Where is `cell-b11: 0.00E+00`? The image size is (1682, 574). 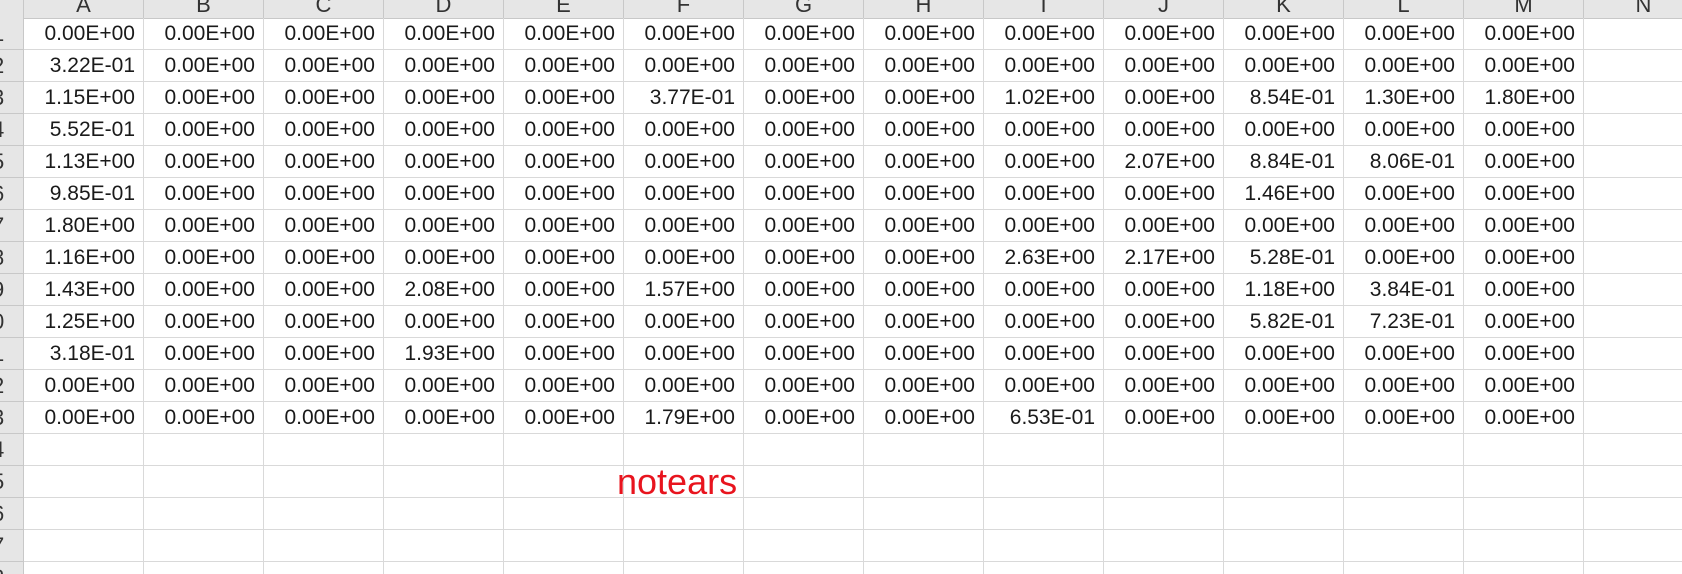
cell-b11: 0.00E+00 is located at coordinates (204, 354).